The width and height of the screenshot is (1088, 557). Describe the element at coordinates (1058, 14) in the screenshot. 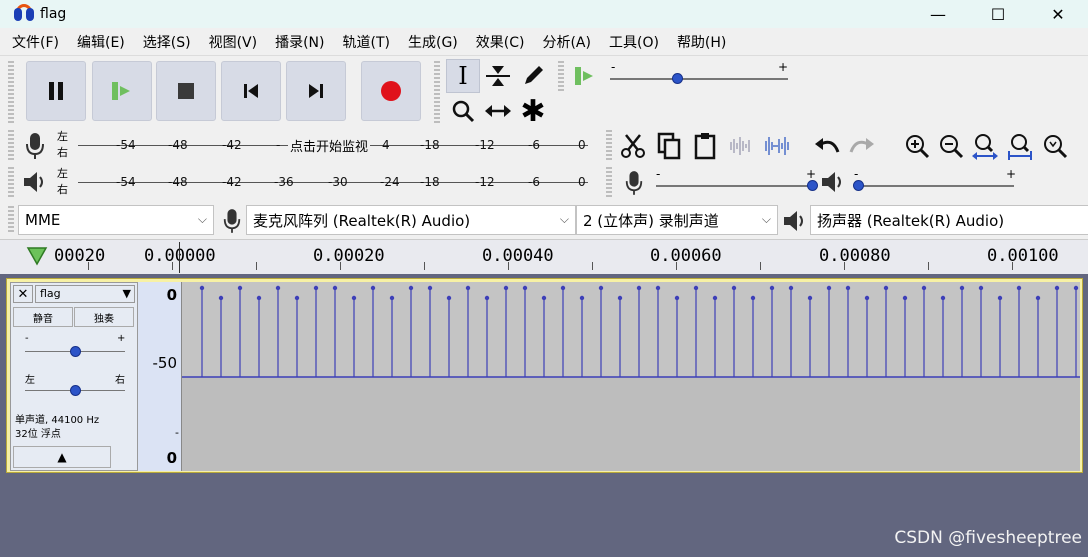

I see `close-button: ✕` at that location.